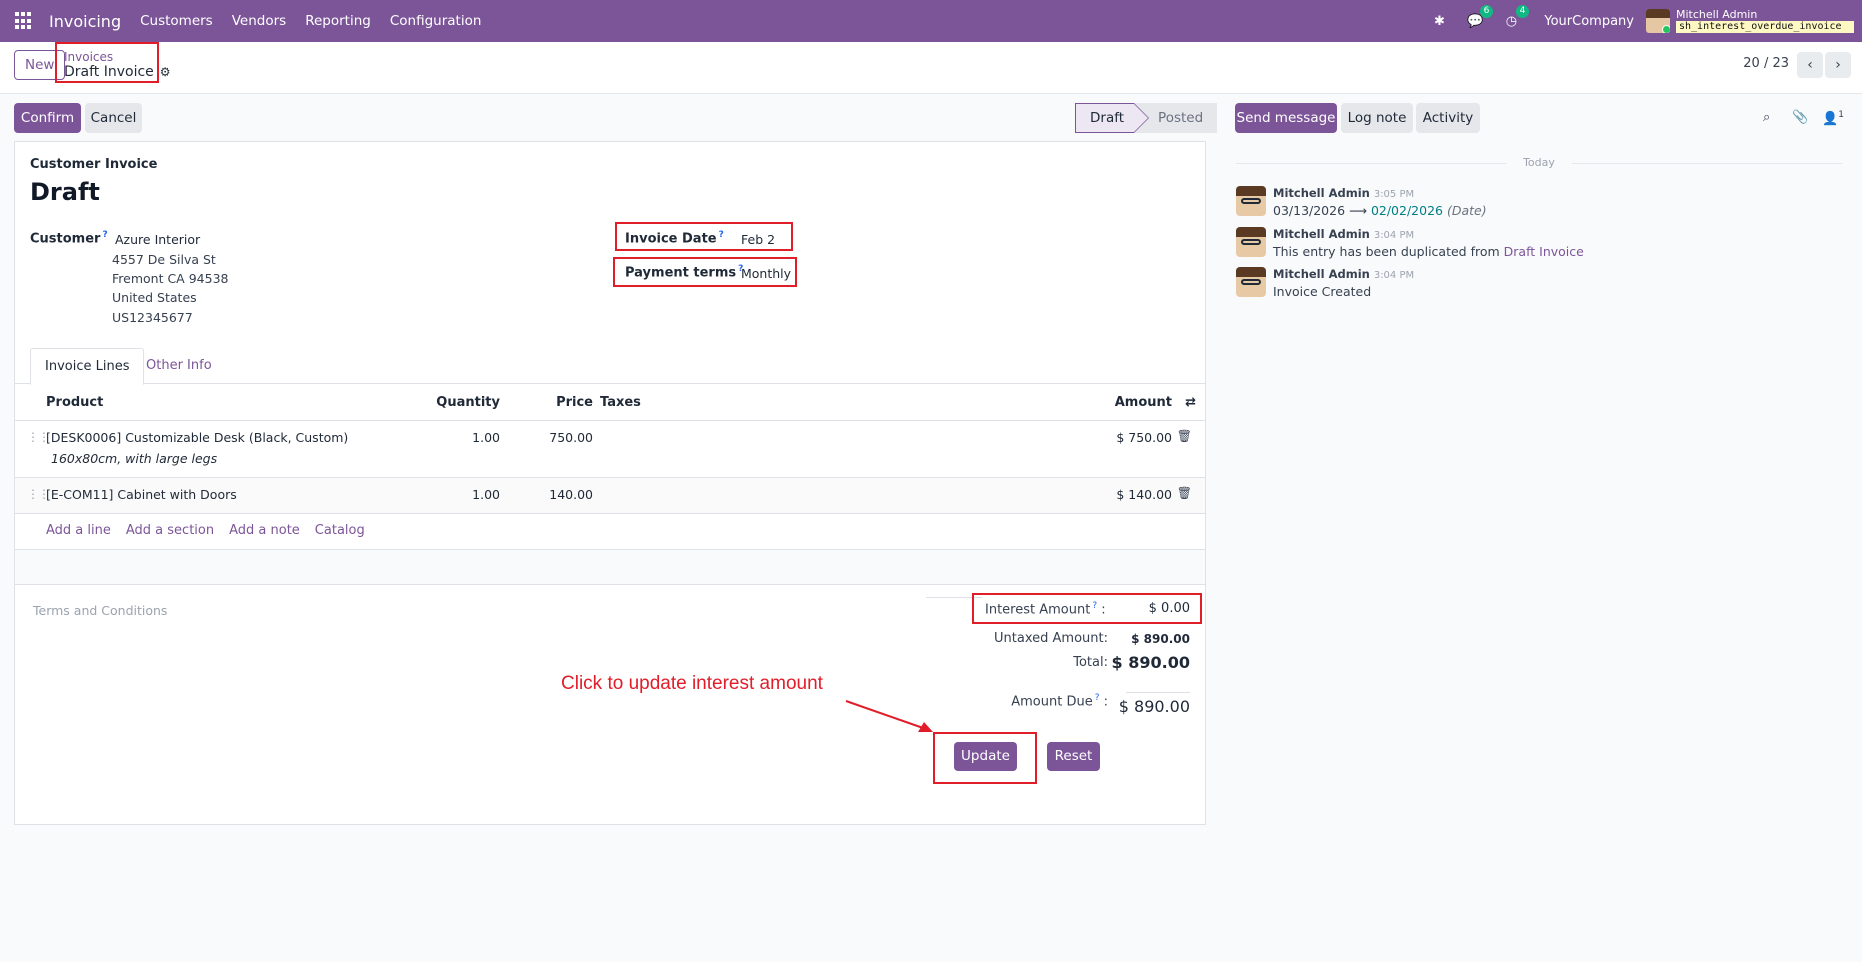 The width and height of the screenshot is (1862, 962). Describe the element at coordinates (100, 610) in the screenshot. I see `terms-conditions-field: Terms and Conditions` at that location.